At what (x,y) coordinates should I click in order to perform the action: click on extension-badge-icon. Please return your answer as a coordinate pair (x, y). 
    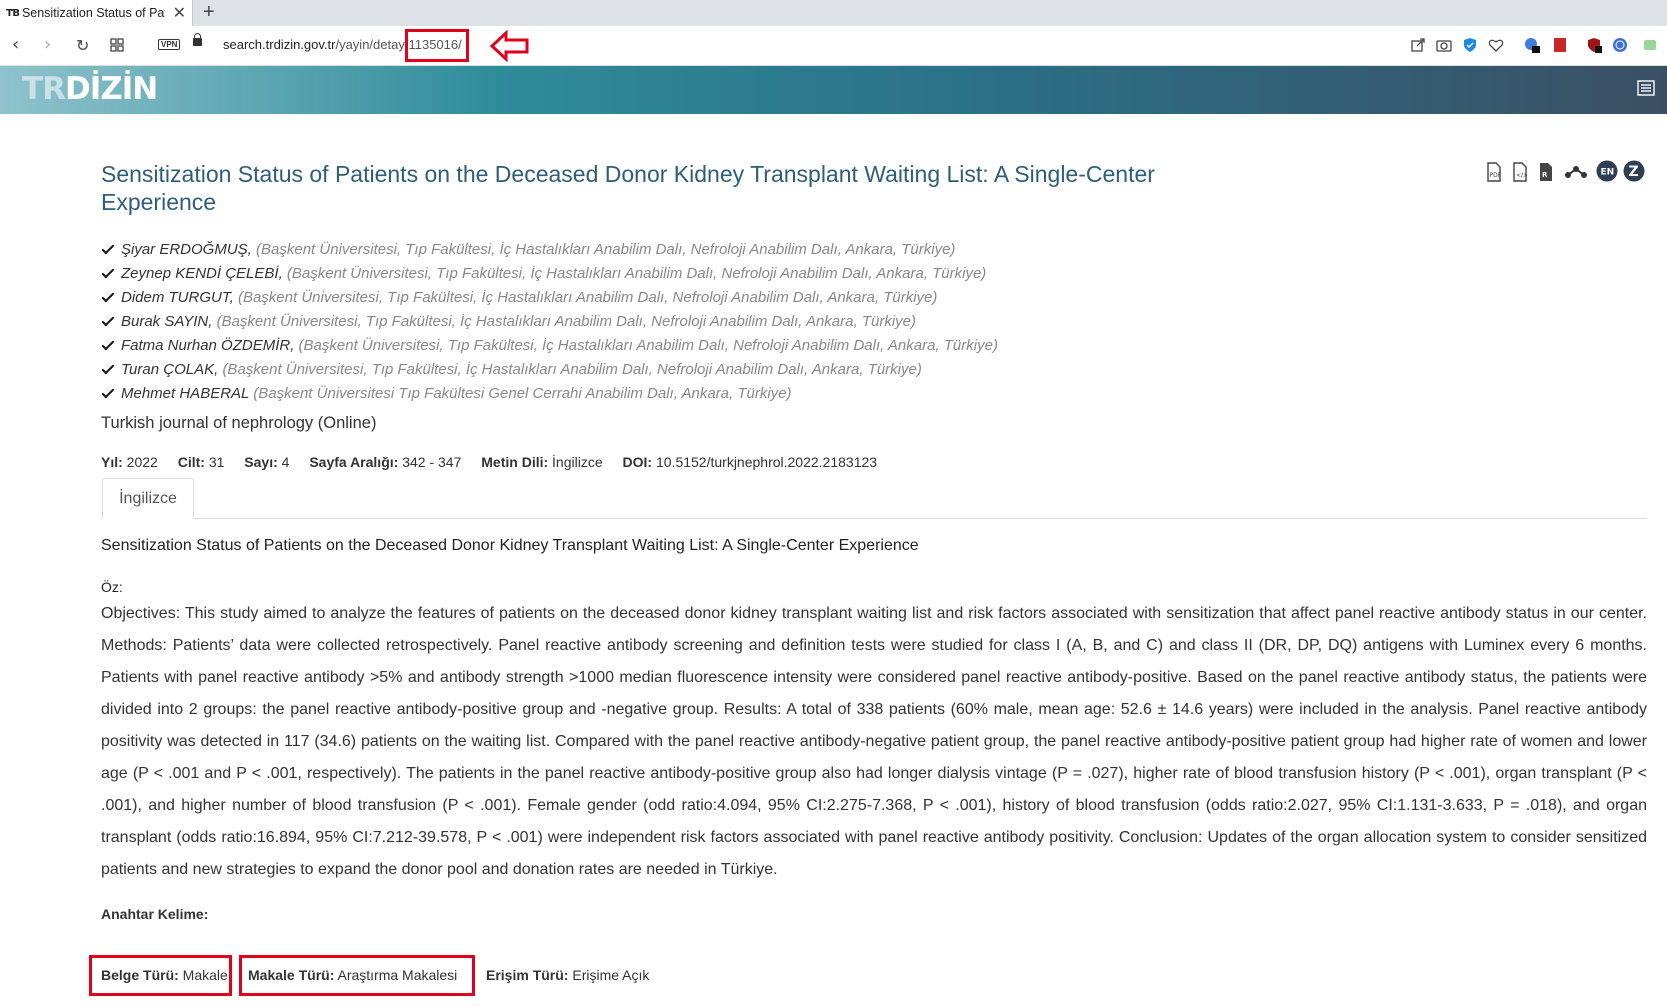
    Looking at the image, I should click on (1532, 45).